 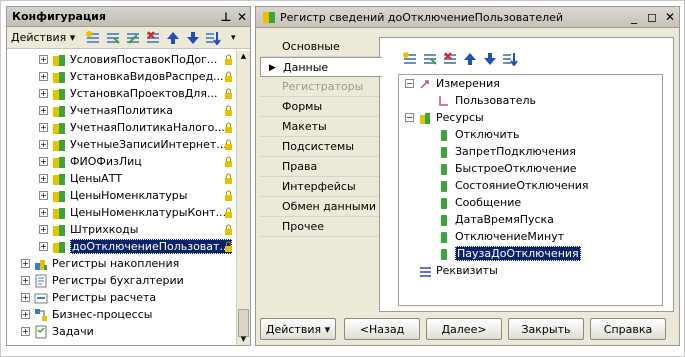 What do you see at coordinates (122, 110) in the screenshot?
I see `config-tree-item: + УчетнаяПолитика` at bounding box center [122, 110].